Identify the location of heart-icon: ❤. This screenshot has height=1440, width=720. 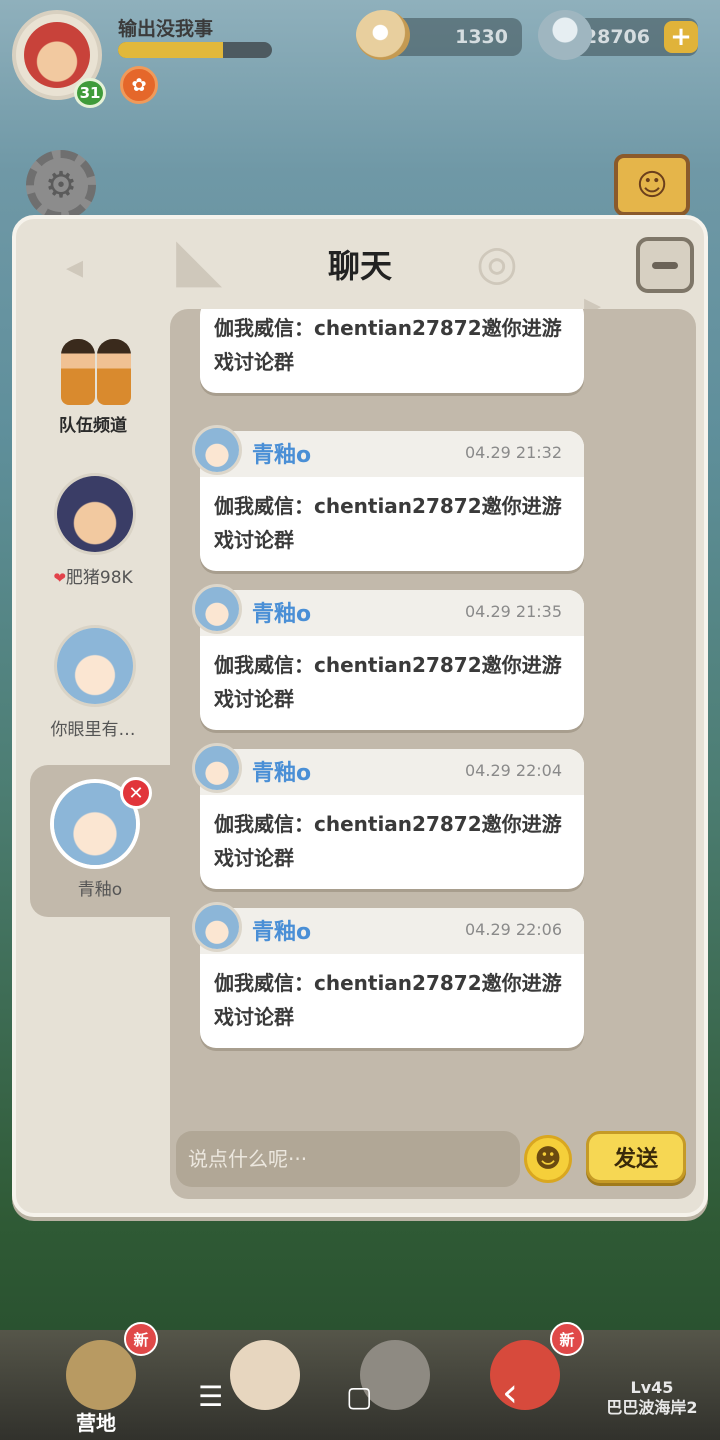
(59, 578).